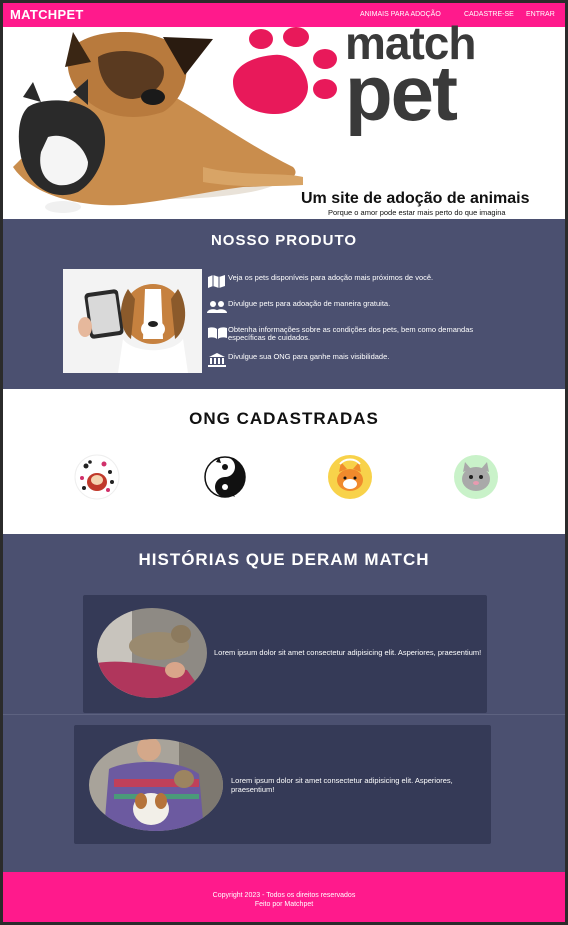  What do you see at coordinates (476, 477) in the screenshot?
I see `ong-logo-grey-cat` at bounding box center [476, 477].